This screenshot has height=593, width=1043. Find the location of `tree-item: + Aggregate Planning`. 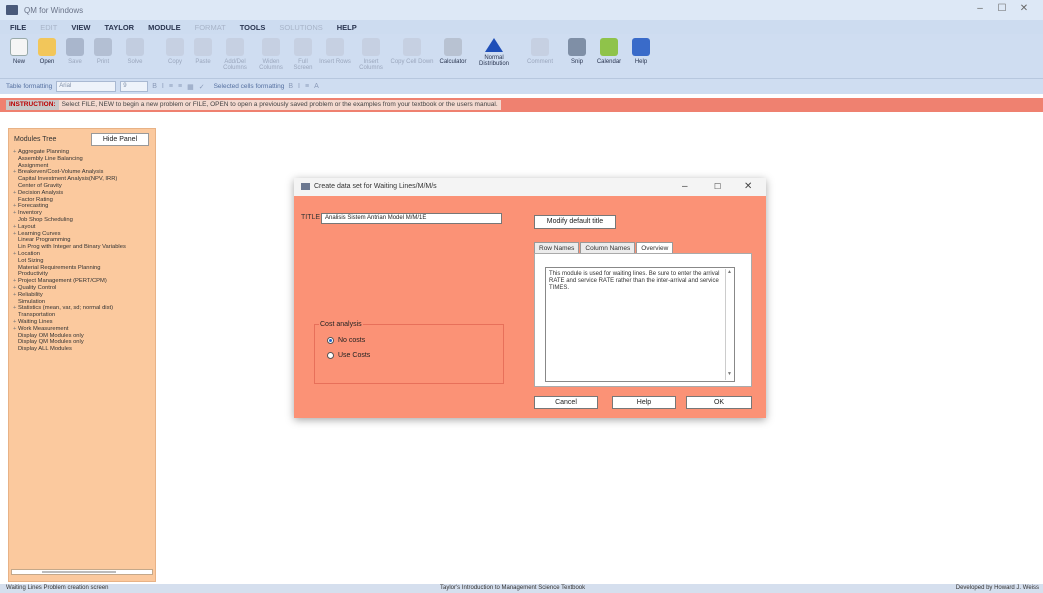

tree-item: + Aggregate Planning is located at coordinates (84, 152).